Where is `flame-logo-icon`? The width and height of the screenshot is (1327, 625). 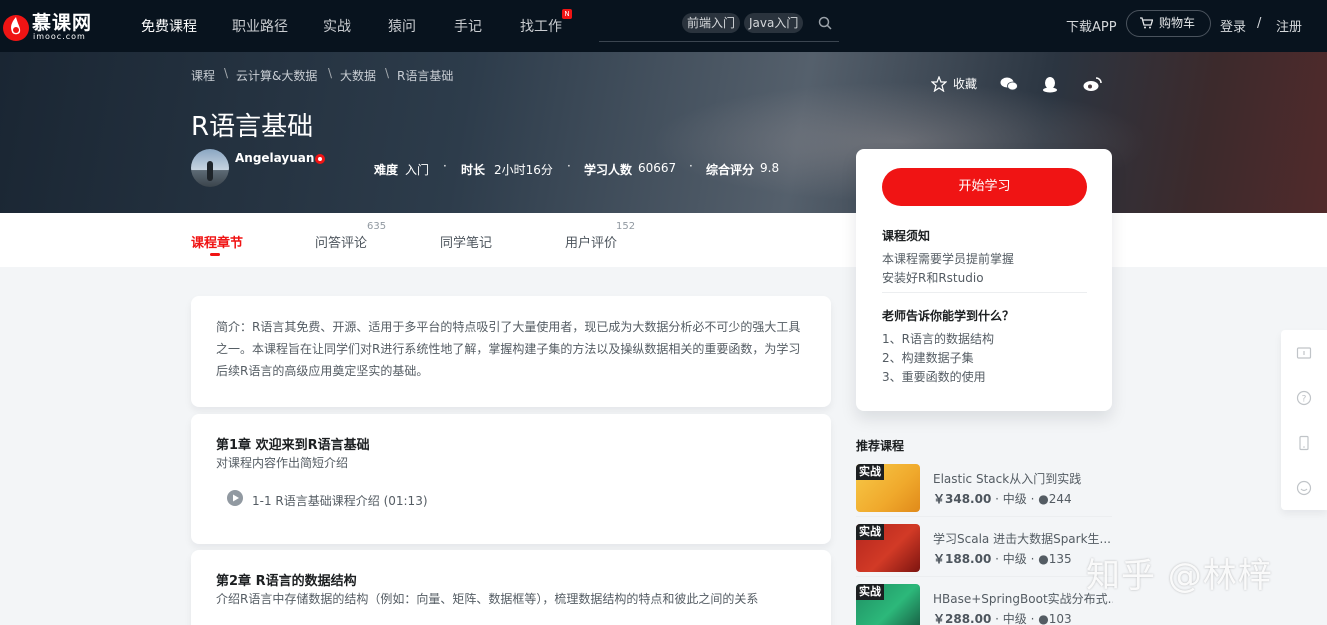 flame-logo-icon is located at coordinates (16, 28).